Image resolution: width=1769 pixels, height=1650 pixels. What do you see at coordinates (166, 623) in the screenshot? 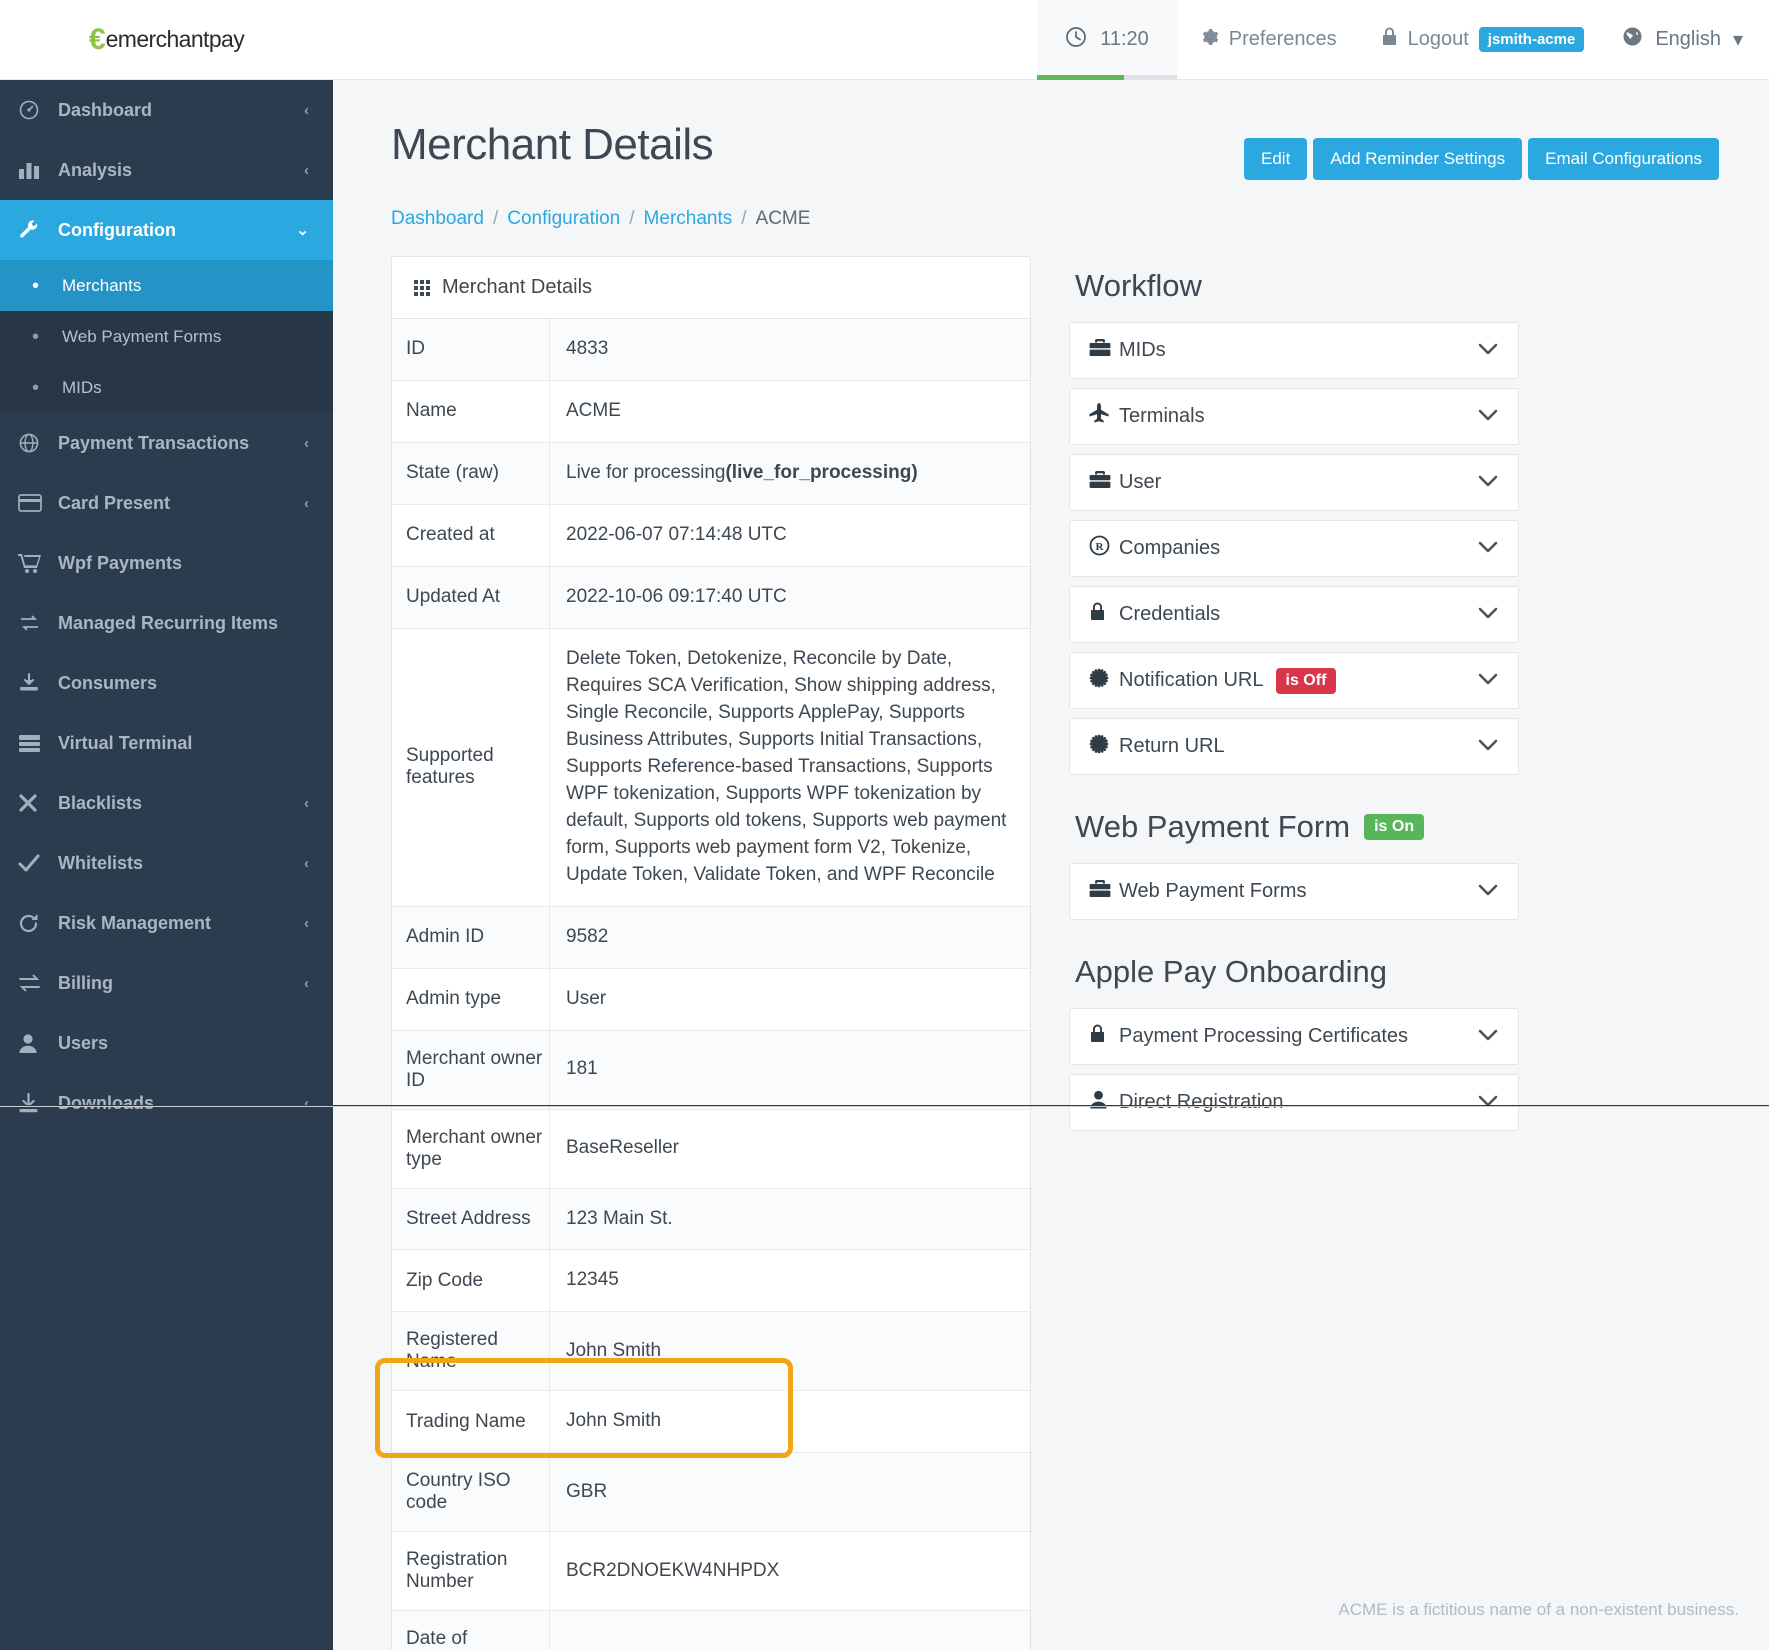
I see `sidebar-item-managed-recurring-items: Managed Recurring Items` at bounding box center [166, 623].